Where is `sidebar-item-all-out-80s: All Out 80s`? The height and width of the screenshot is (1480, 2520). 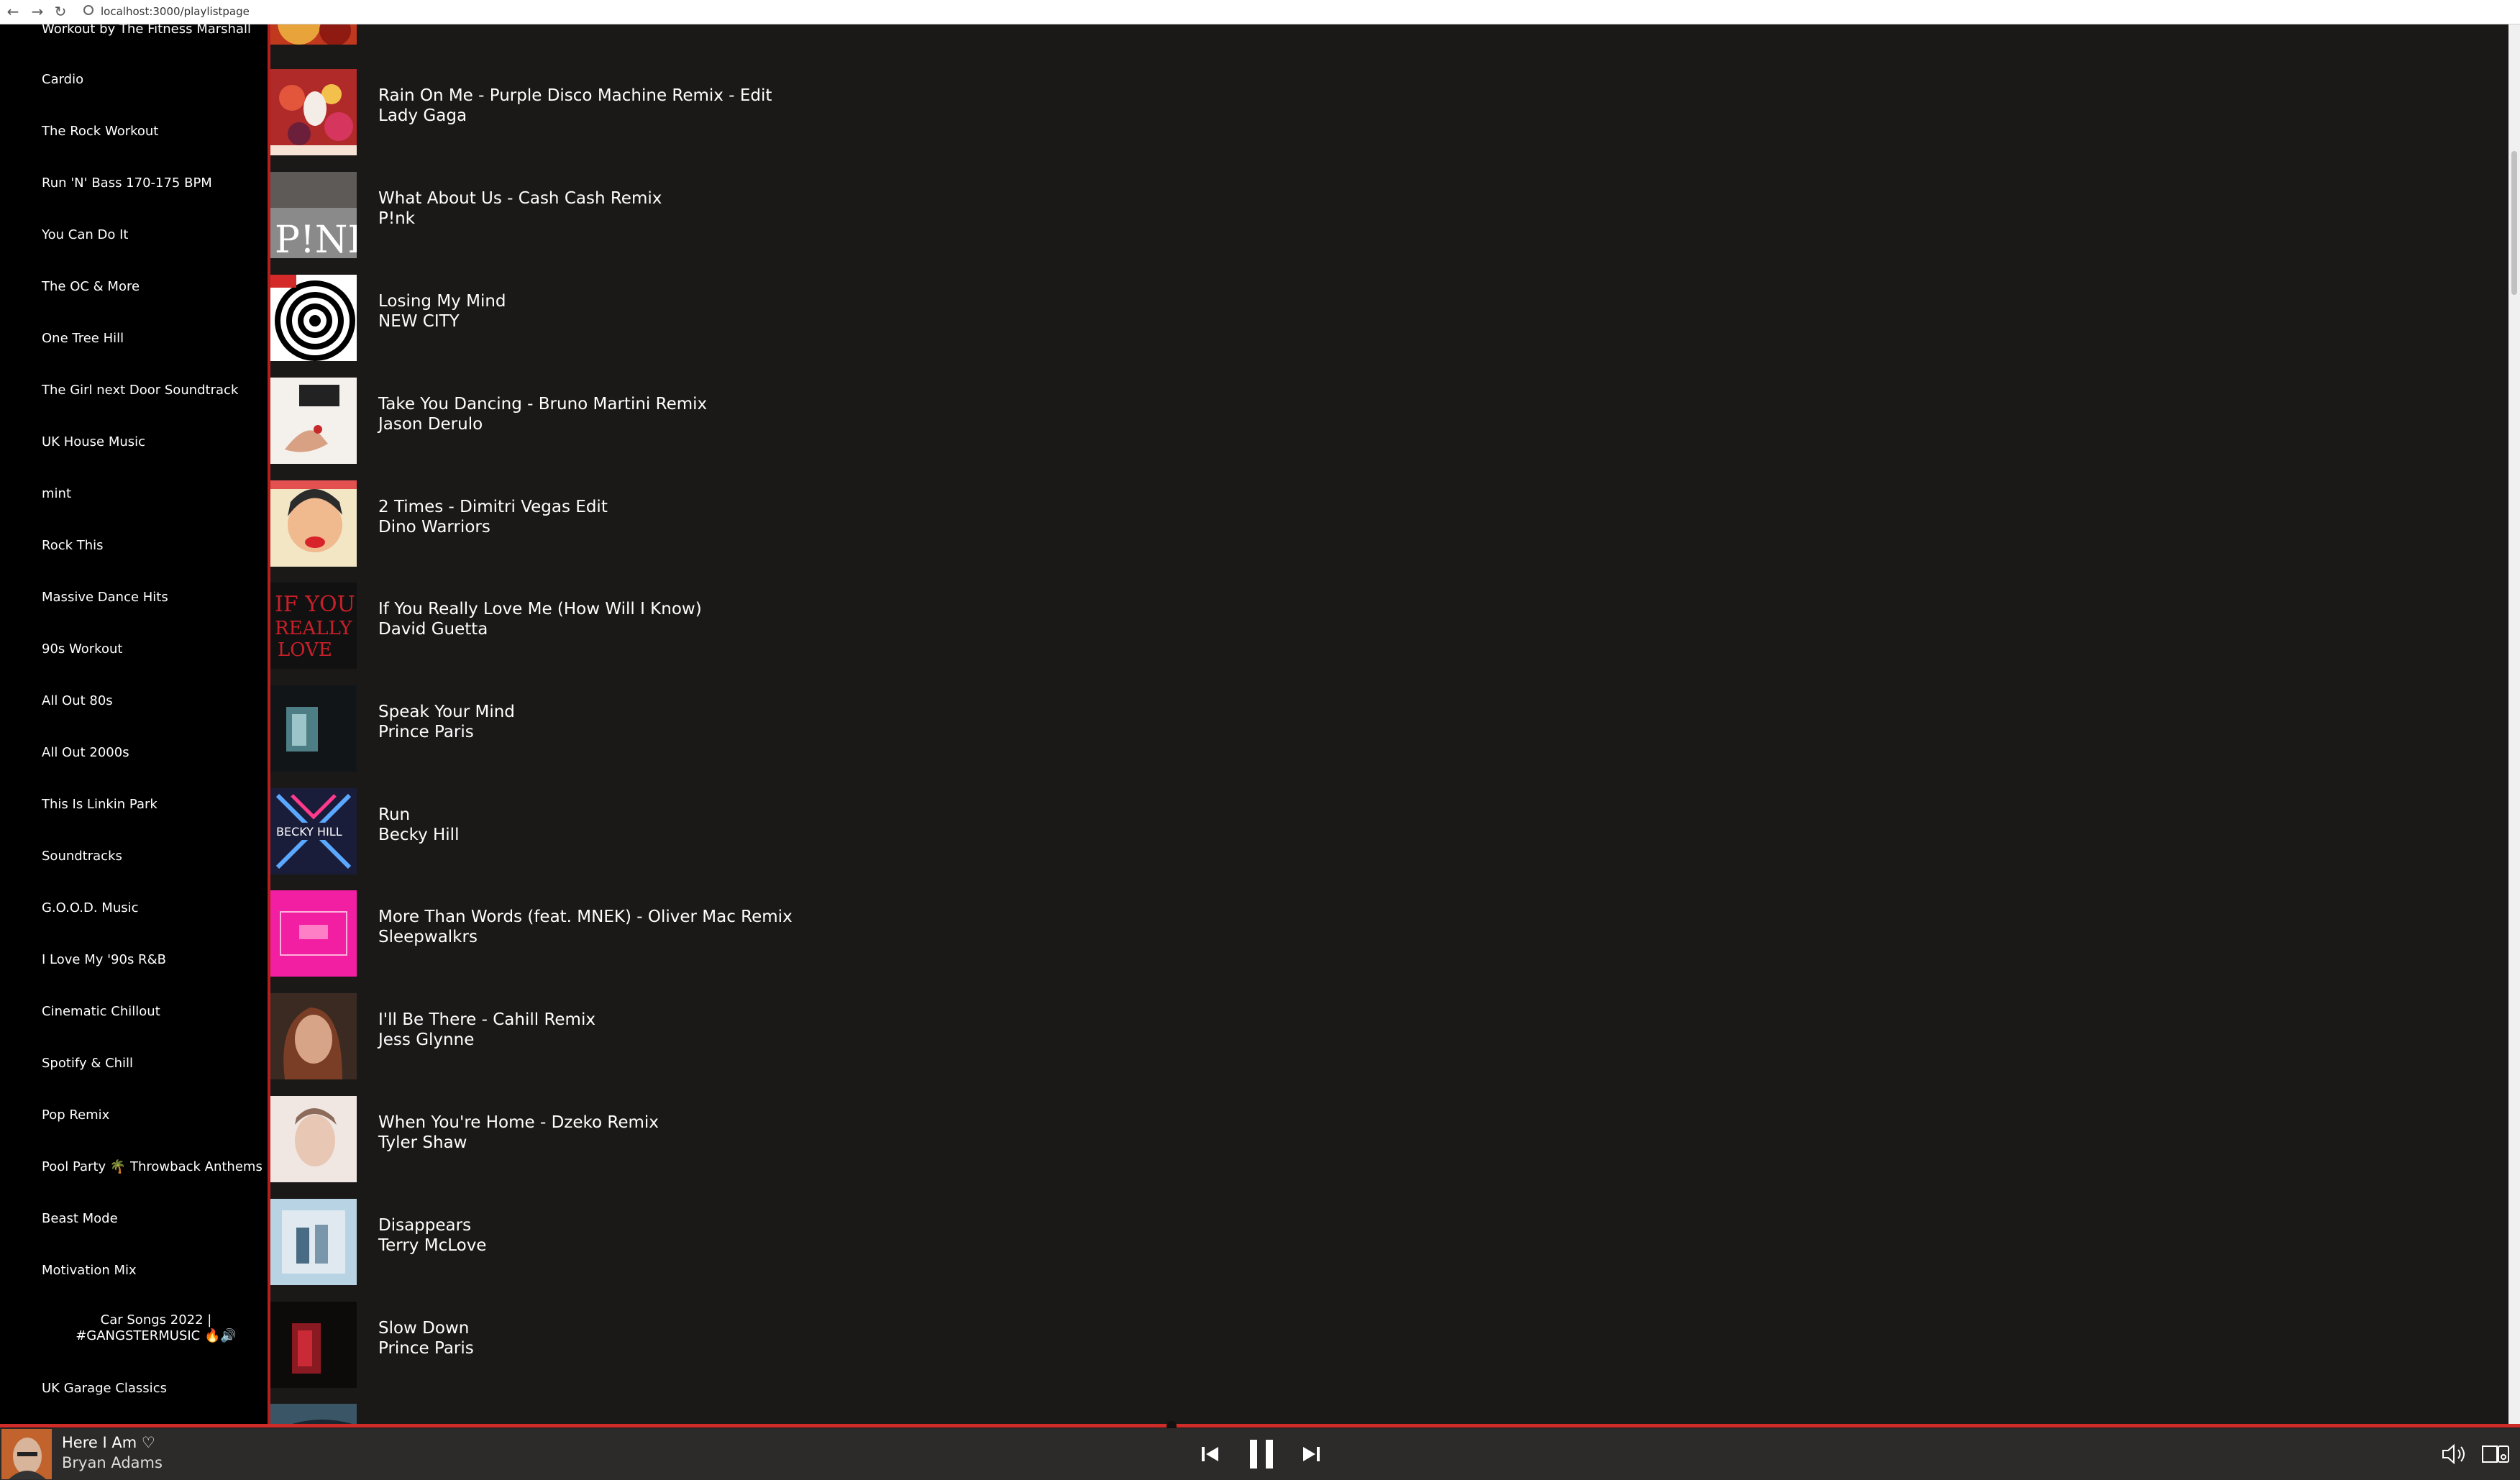
sidebar-item-all-out-80s: All Out 80s is located at coordinates (77, 700).